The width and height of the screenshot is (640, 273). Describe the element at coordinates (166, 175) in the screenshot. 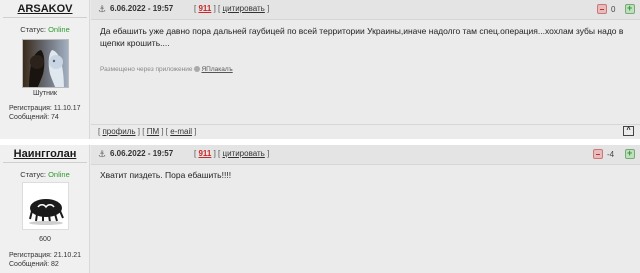

I see `post-text: Хватит пиздеть. Пора ебашить!!!!` at that location.